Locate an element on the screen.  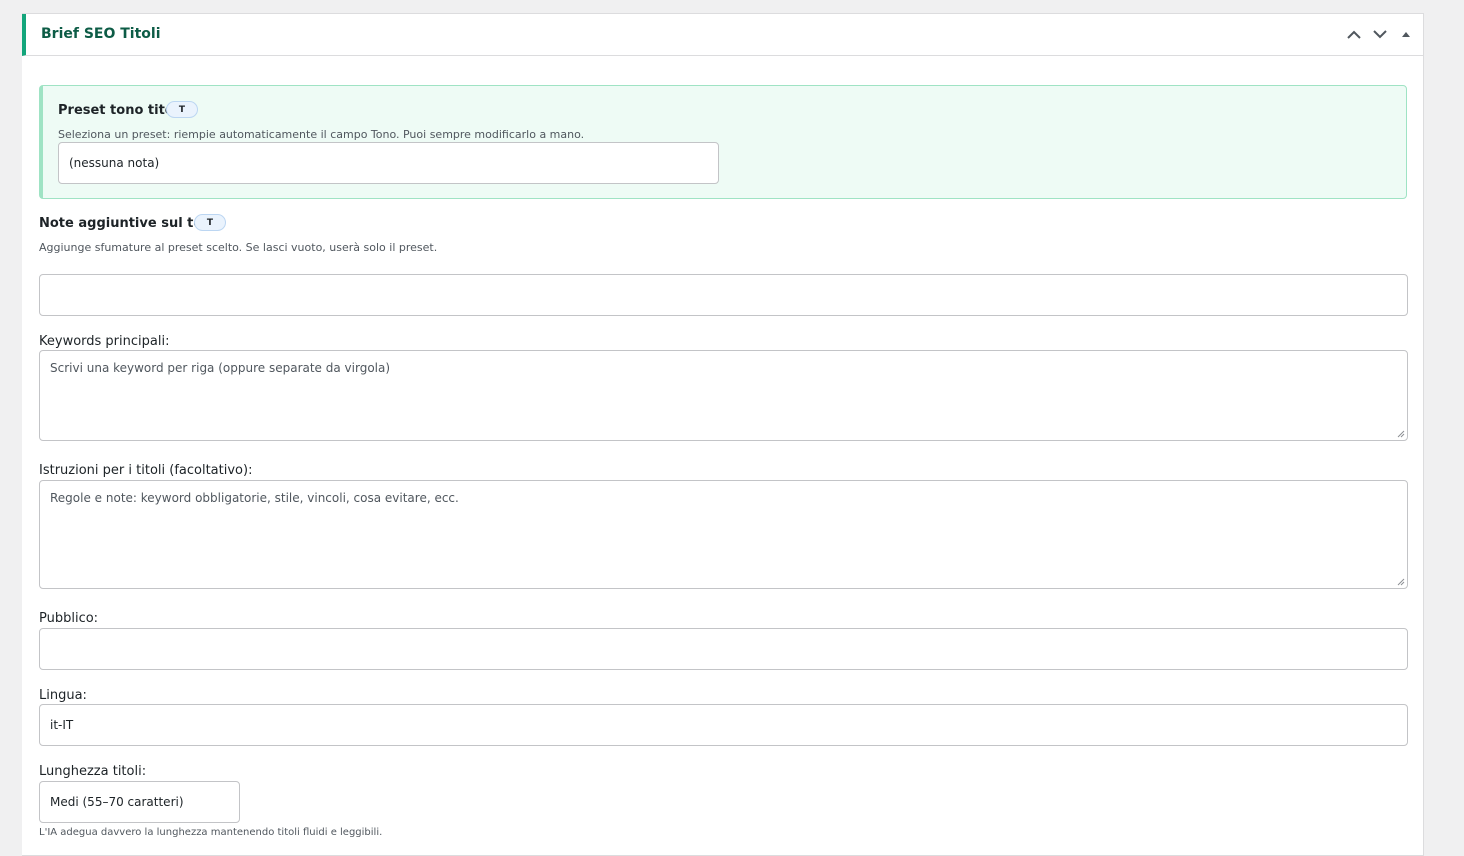
preset-badge: T is located at coordinates (182, 109).